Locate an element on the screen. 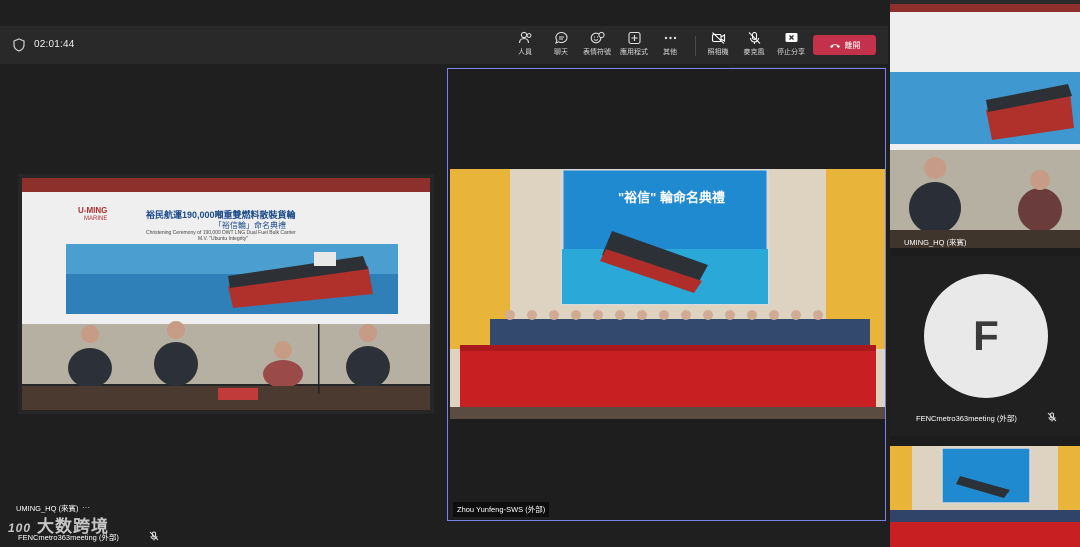 The width and height of the screenshot is (1080, 547). more-label: 其他 is located at coordinates (670, 52).